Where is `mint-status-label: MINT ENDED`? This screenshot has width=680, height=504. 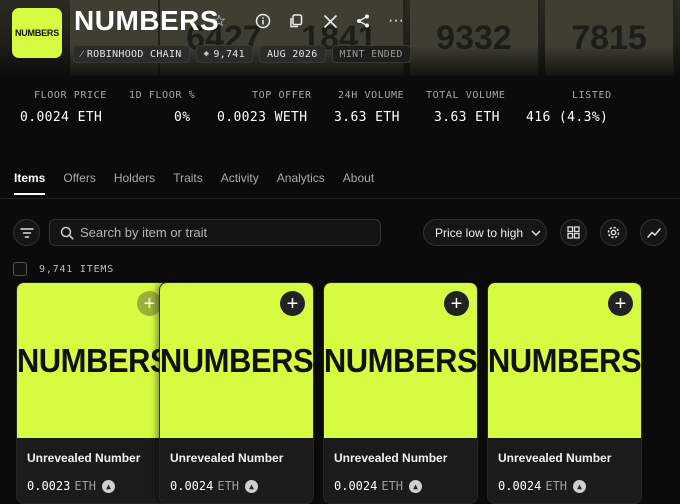
mint-status-label: MINT ENDED is located at coordinates (371, 54).